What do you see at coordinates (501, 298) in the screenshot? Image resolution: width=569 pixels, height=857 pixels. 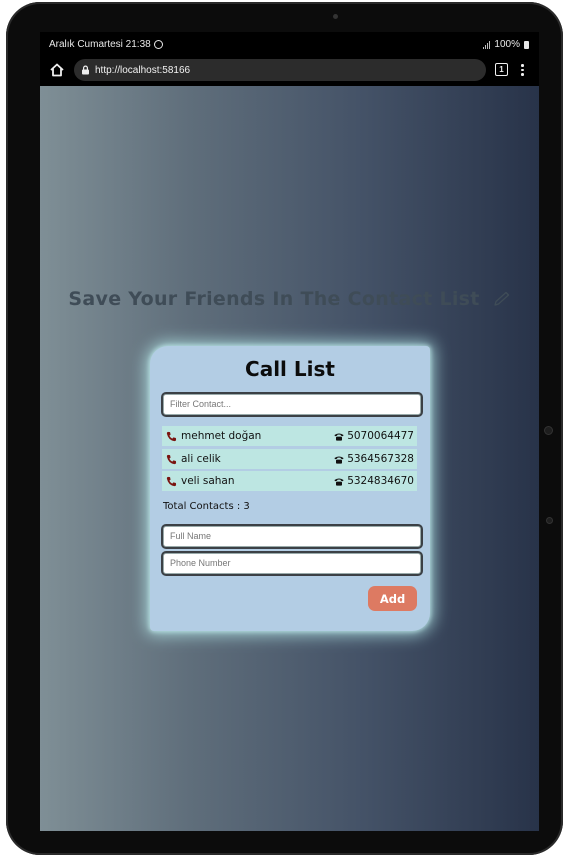 I see `pencil-icon` at bounding box center [501, 298].